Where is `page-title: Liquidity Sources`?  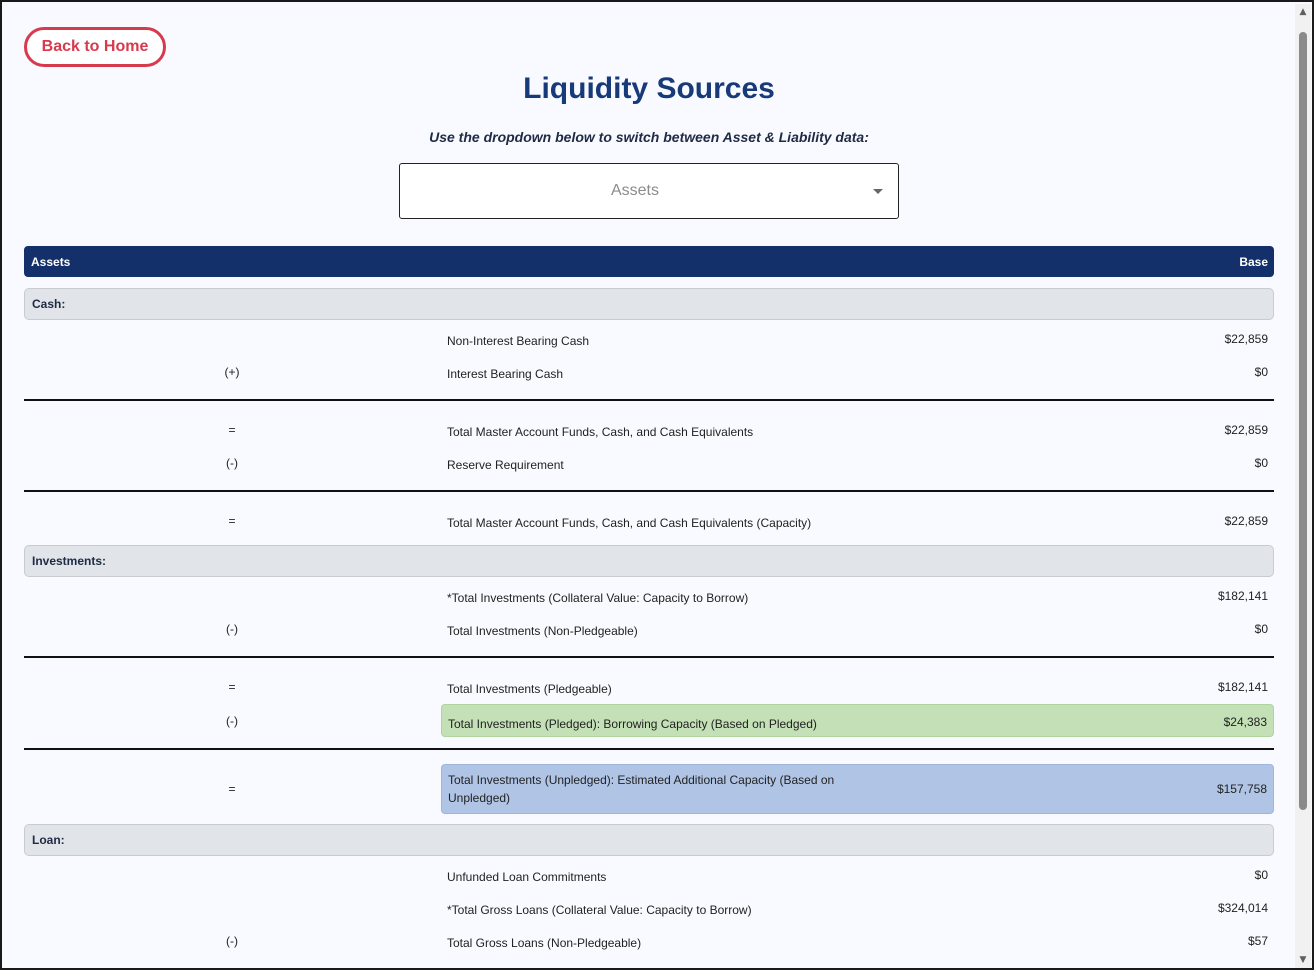
page-title: Liquidity Sources is located at coordinates (649, 88).